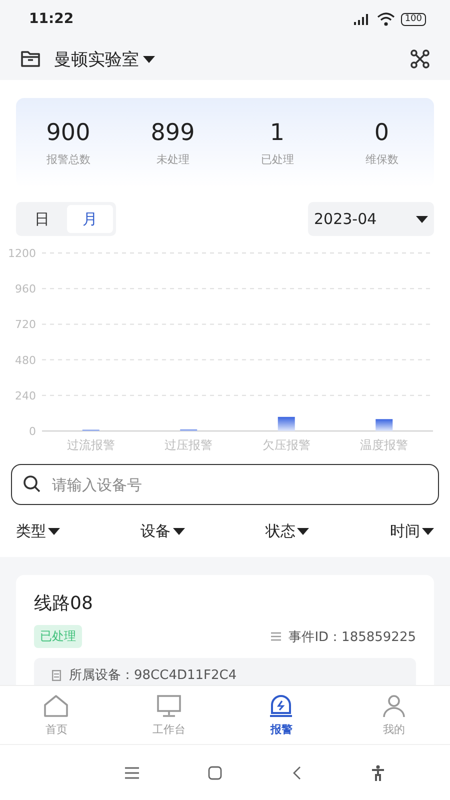 The height and width of the screenshot is (800, 450). Describe the element at coordinates (382, 133) in the screenshot. I see `stat-value: 0` at that location.